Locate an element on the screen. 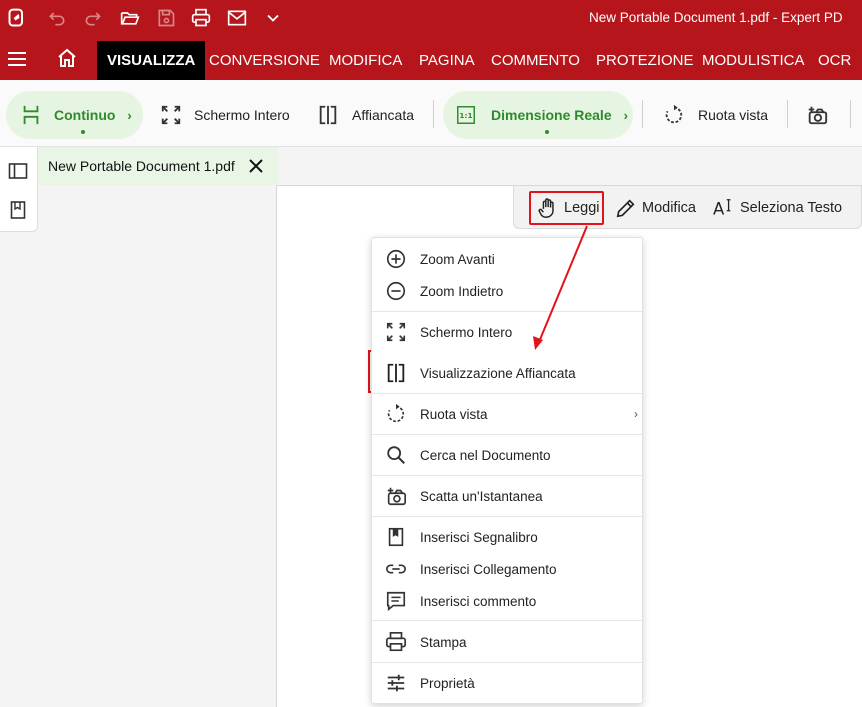 Image resolution: width=862 pixels, height=707 pixels. modifica-button: Modifica is located at coordinates (655, 208).